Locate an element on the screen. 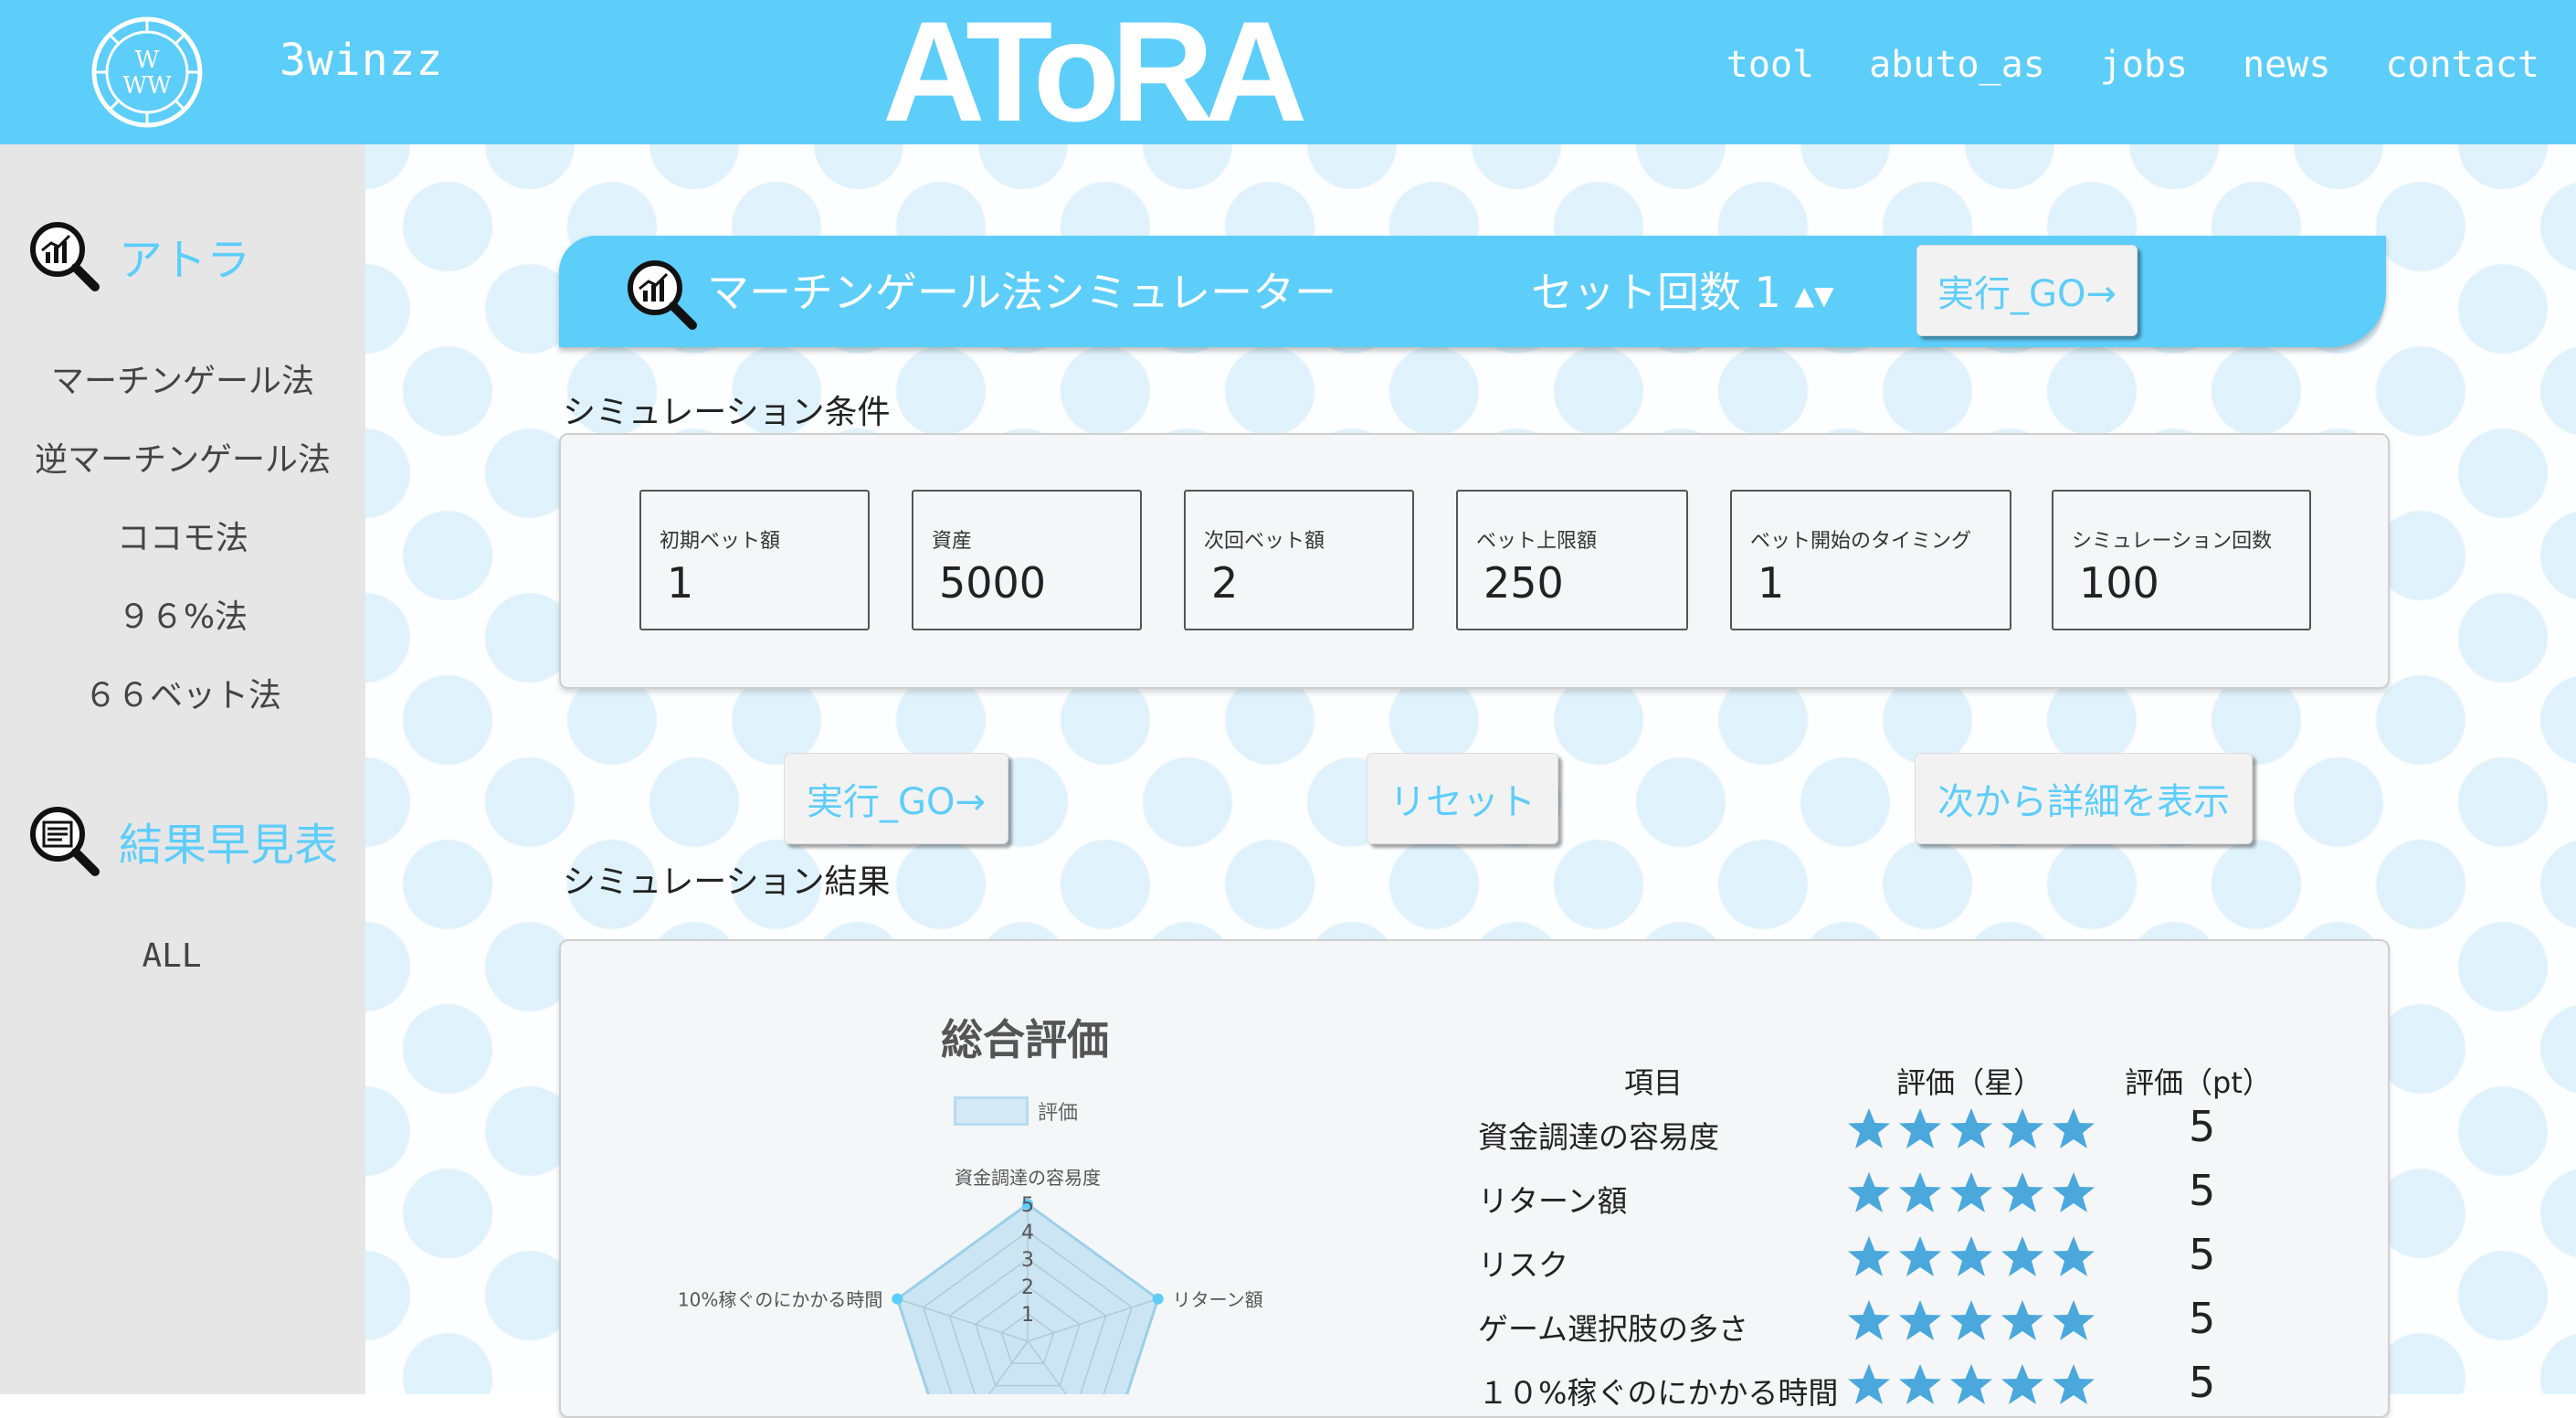 This screenshot has width=2576, height=1418. rating-row-label: ゲーム選択肢の多さ is located at coordinates (1613, 1329).